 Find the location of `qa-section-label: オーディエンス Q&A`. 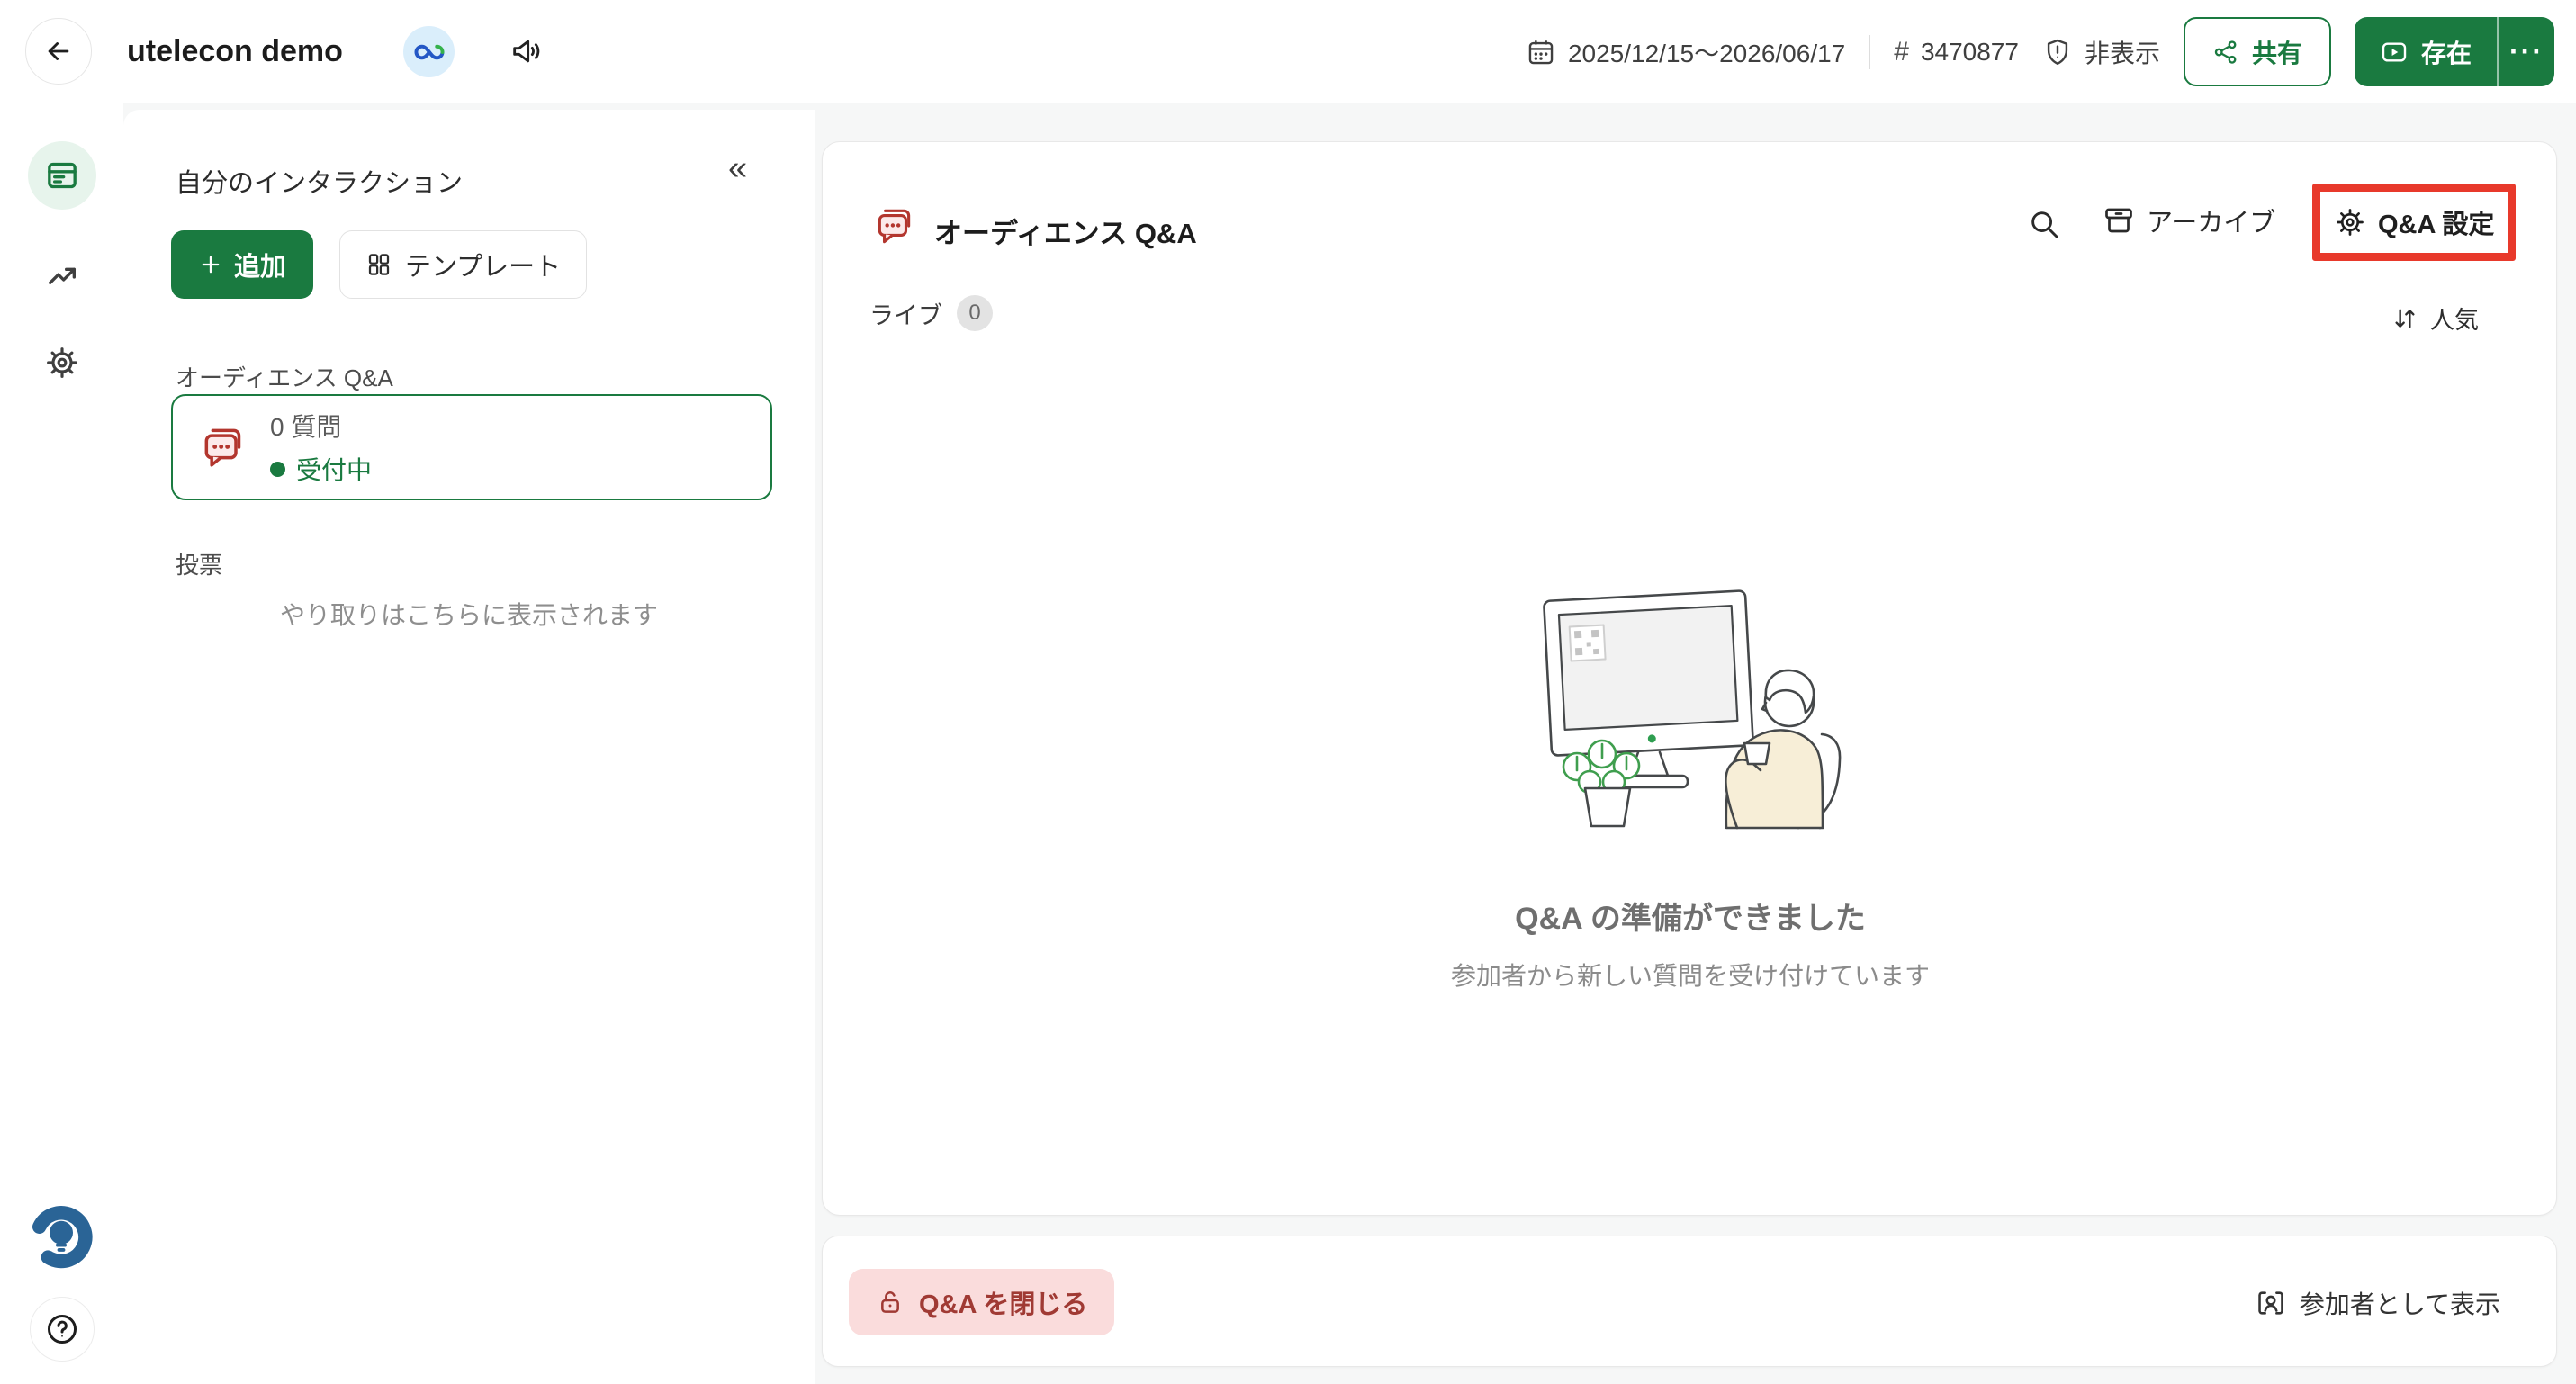

qa-section-label: オーディエンス Q&A is located at coordinates (284, 377).